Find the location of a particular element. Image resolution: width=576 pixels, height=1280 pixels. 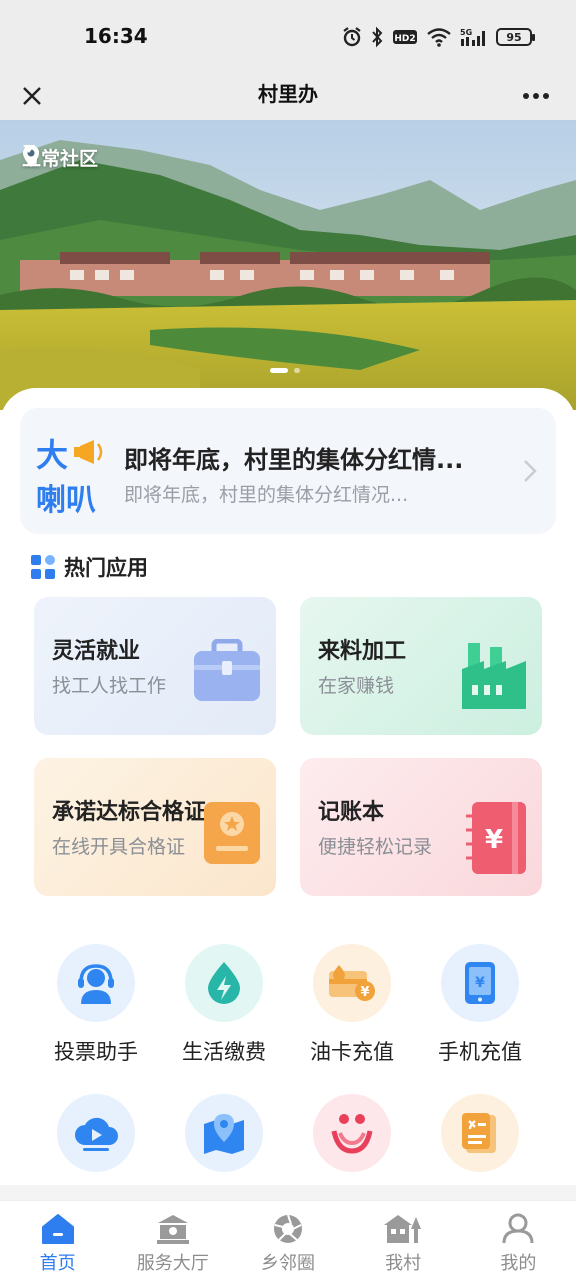

nav-my-village: 我村 is located at coordinates (403, 1240).